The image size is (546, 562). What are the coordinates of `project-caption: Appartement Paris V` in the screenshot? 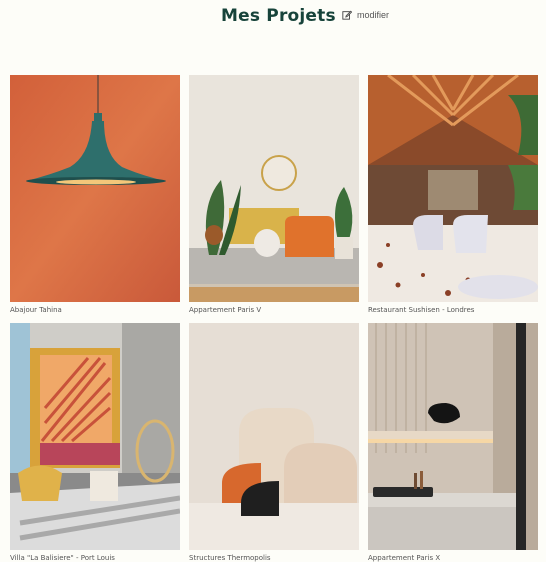 It's located at (225, 310).